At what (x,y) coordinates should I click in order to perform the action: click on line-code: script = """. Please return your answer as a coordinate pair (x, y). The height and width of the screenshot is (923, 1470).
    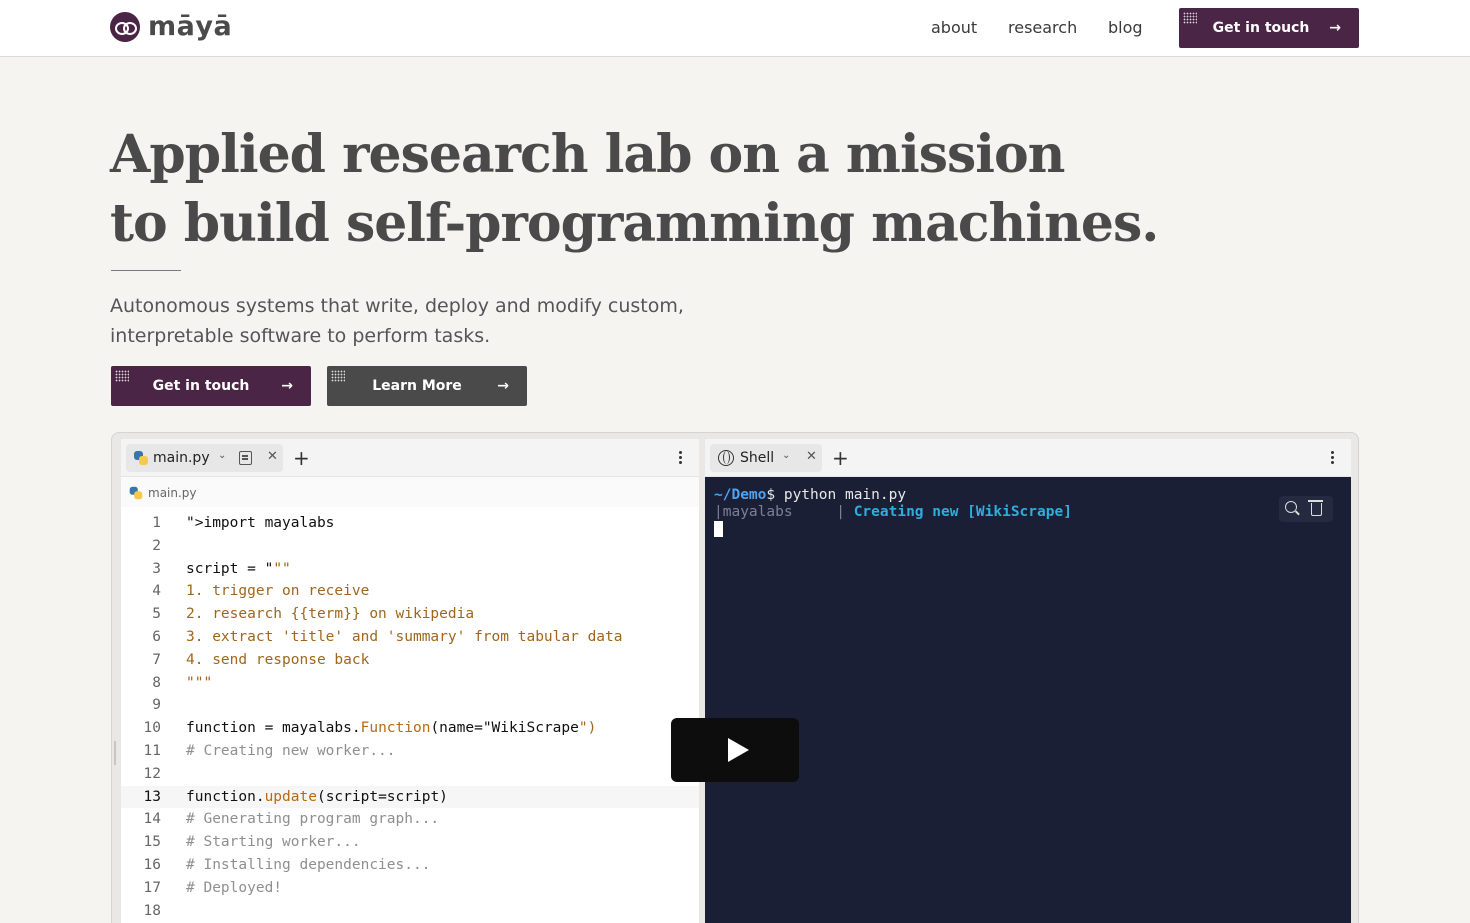
    Looking at the image, I should click on (238, 568).